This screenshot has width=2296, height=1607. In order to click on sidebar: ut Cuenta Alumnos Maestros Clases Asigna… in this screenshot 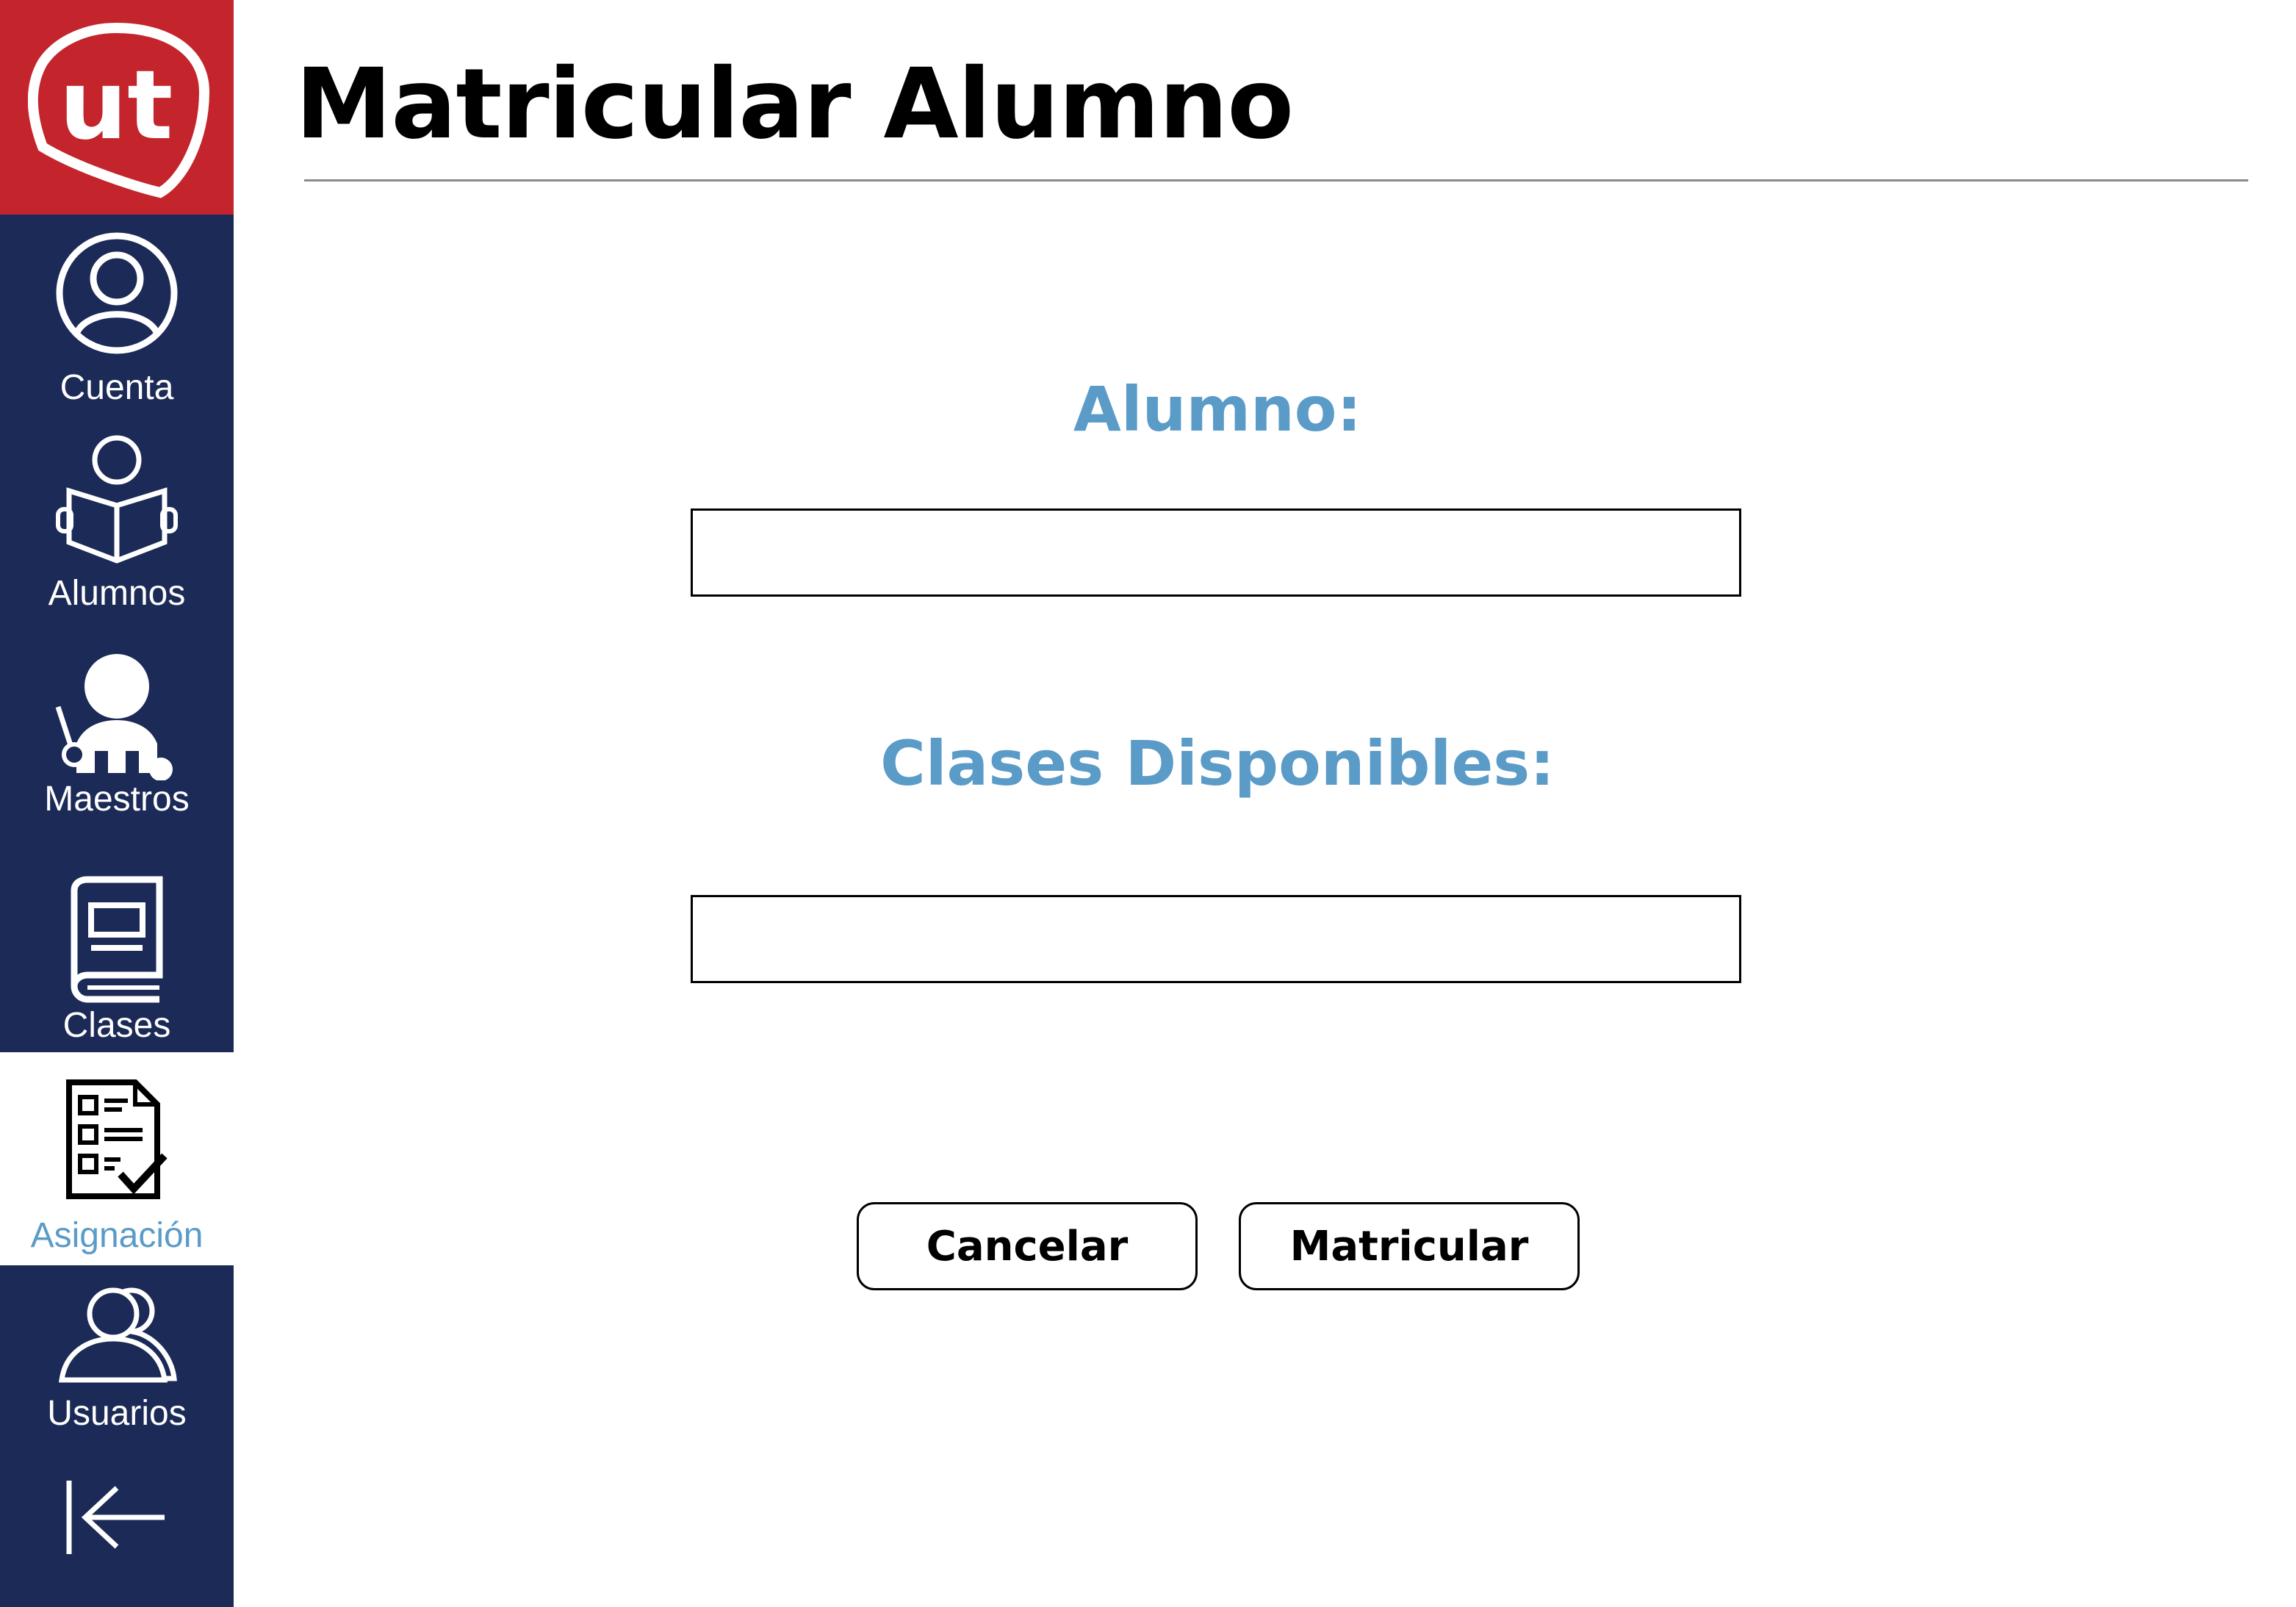, I will do `click(117, 803)`.